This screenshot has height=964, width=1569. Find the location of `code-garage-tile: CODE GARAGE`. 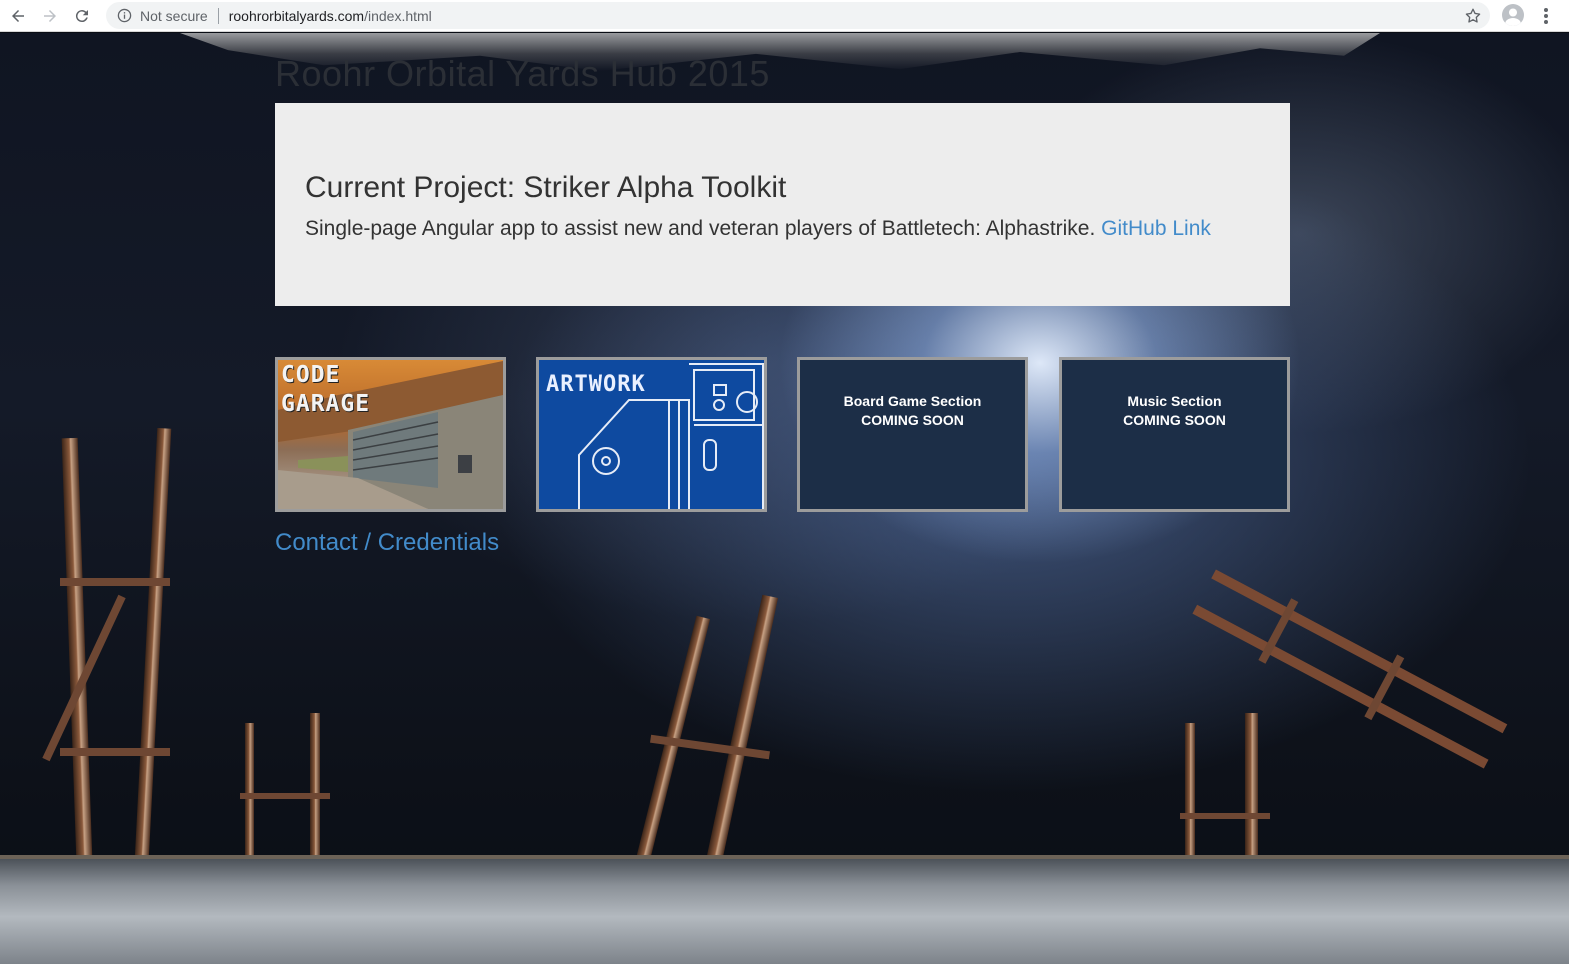

code-garage-tile: CODE GARAGE is located at coordinates (390, 434).